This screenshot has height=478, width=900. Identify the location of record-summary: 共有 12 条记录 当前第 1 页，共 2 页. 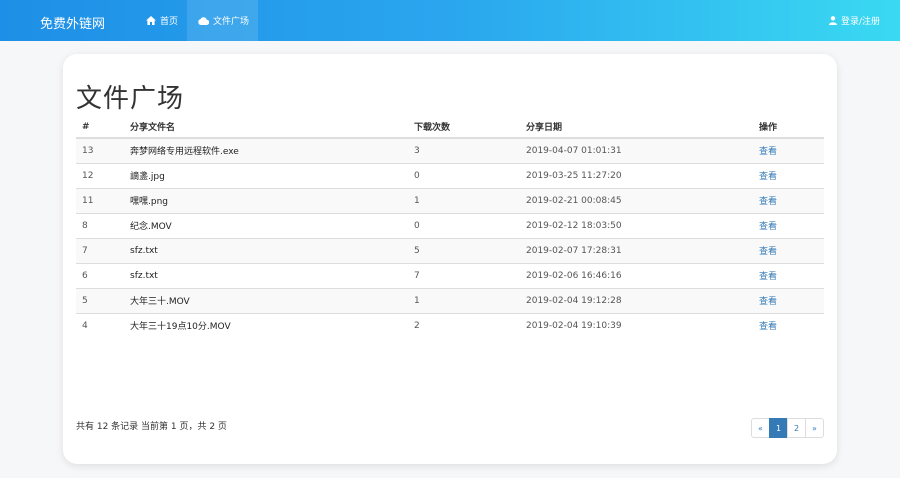
(151, 427).